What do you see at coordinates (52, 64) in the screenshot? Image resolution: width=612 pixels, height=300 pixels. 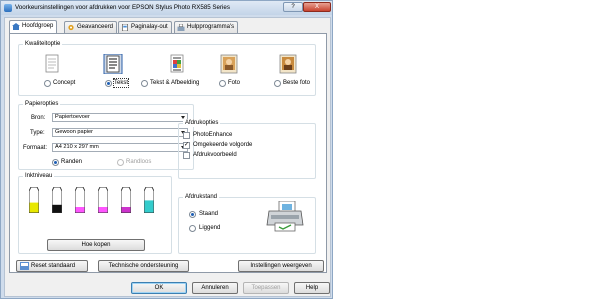 I see `draft-document-icon` at bounding box center [52, 64].